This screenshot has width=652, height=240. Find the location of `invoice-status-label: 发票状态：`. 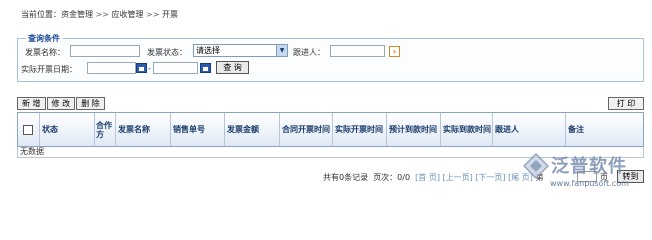

invoice-status-label: 发票状态： is located at coordinates (167, 52).